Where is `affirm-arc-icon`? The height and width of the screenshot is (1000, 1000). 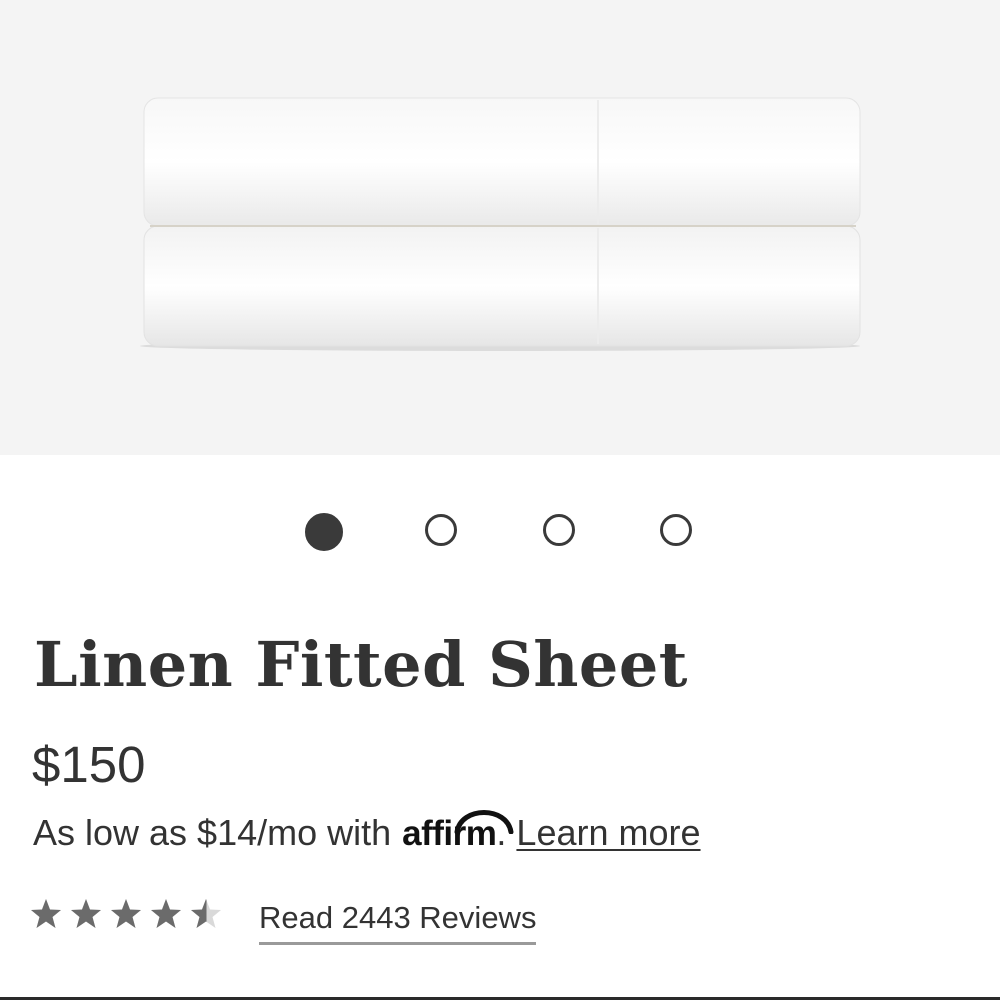 affirm-arc-icon is located at coordinates (484, 822).